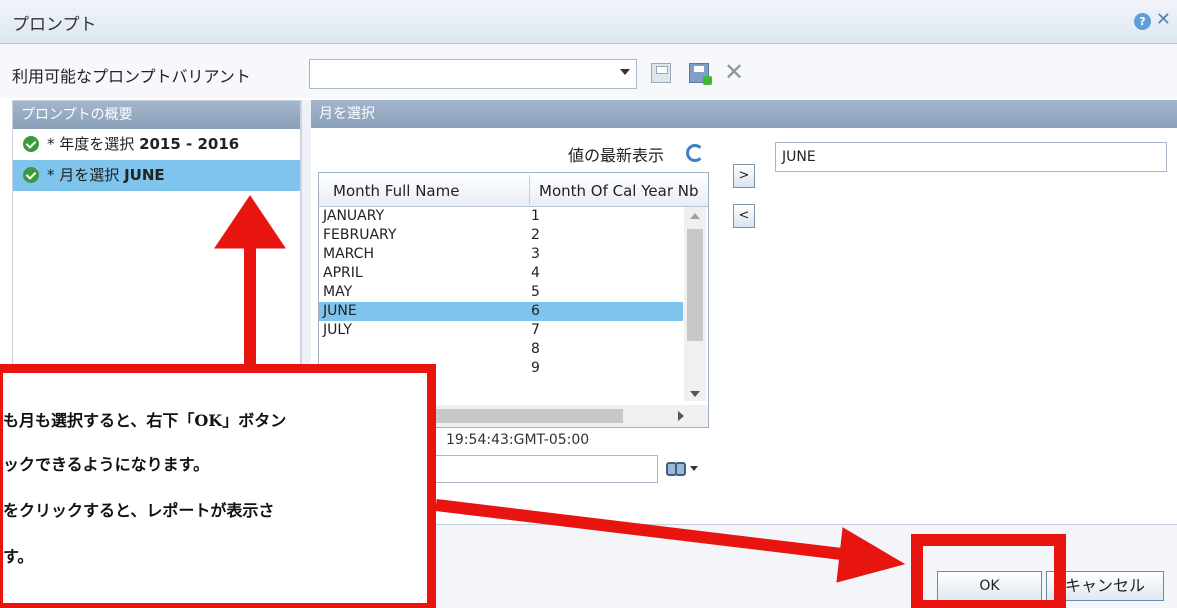  I want to click on ok-highlight-box, so click(988, 571).